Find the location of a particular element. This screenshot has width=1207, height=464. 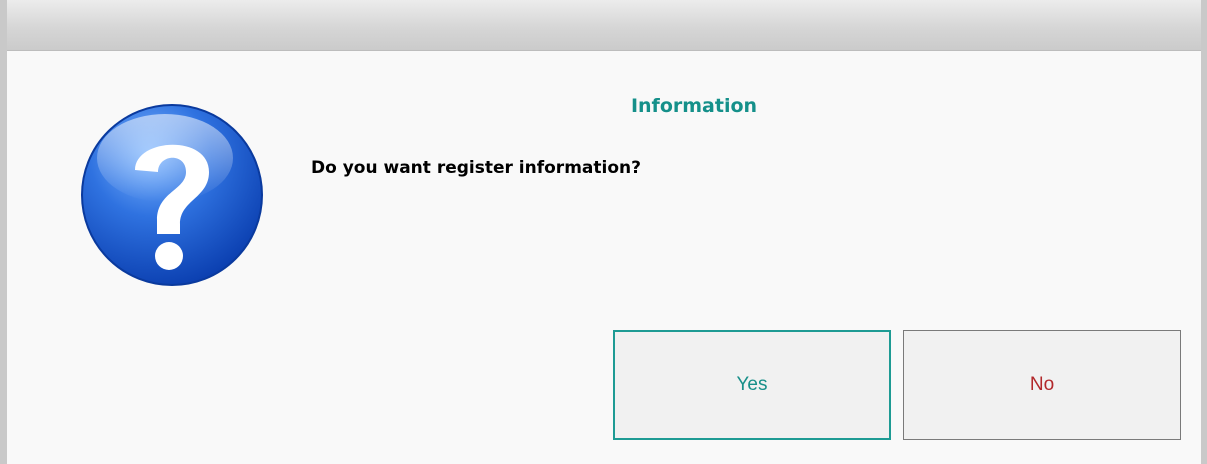

dialog-message: Do you want register information? is located at coordinates (476, 168).